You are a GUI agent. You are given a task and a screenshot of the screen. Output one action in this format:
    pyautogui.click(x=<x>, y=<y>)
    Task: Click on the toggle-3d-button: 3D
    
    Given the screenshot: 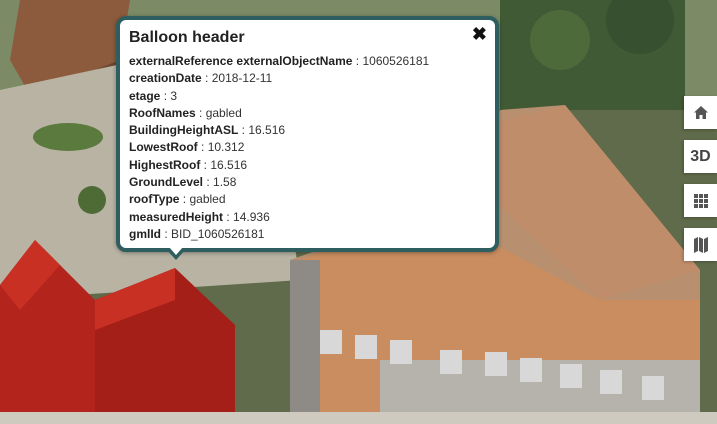 What is the action you would take?
    pyautogui.click(x=700, y=156)
    